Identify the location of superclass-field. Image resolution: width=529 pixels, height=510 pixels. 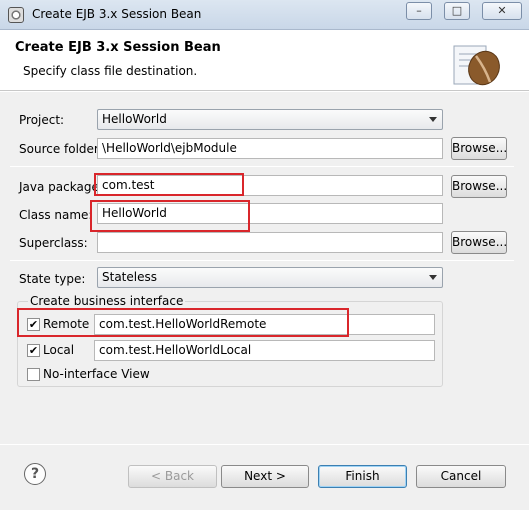
(270, 242).